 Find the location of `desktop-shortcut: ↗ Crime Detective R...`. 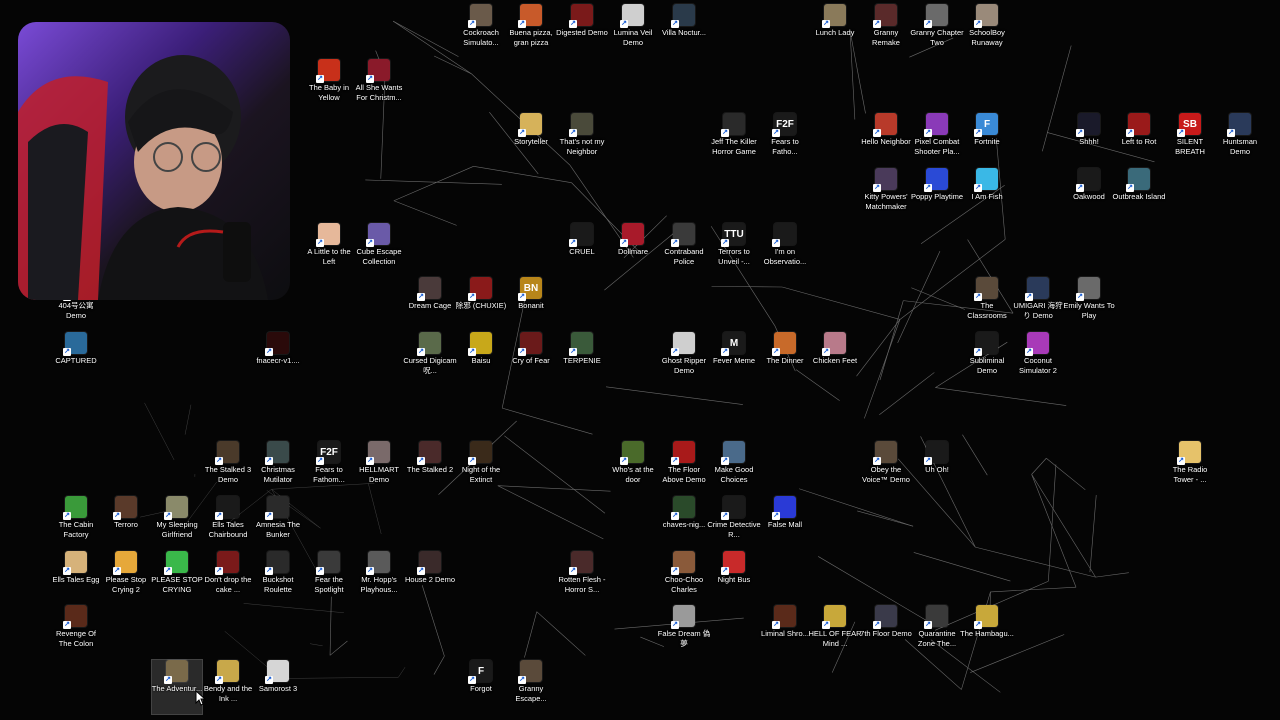

desktop-shortcut: ↗ Crime Detective R... is located at coordinates (734, 523).